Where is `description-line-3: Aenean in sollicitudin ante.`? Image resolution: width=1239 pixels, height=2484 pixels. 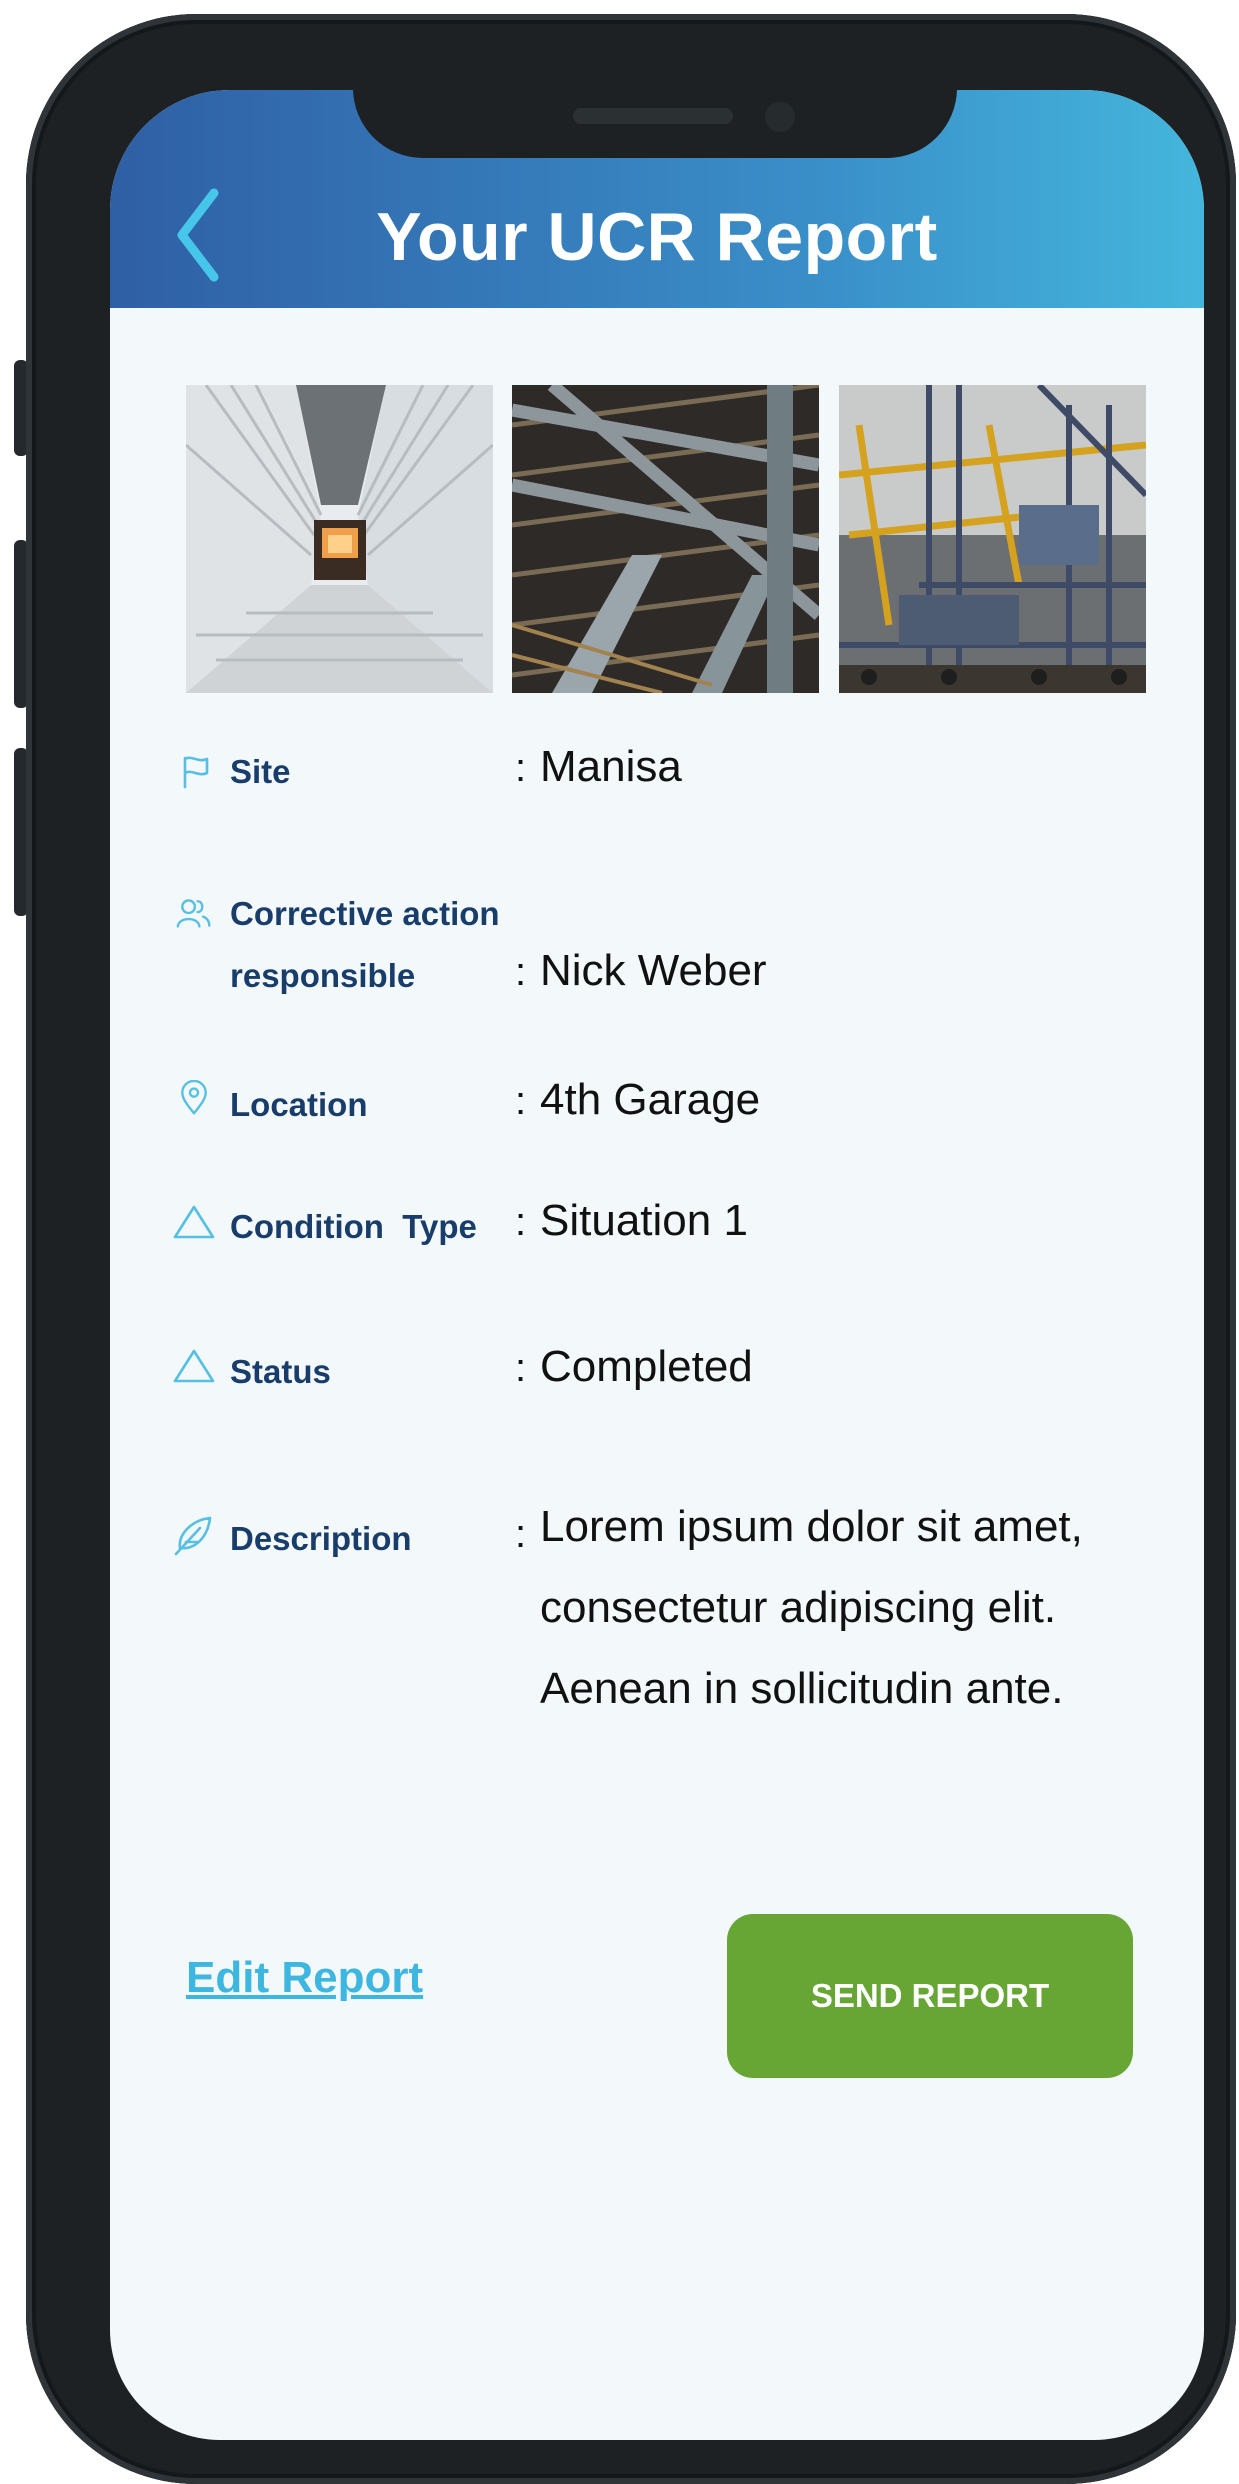 description-line-3: Aenean in sollicitudin ante. is located at coordinates (802, 1688).